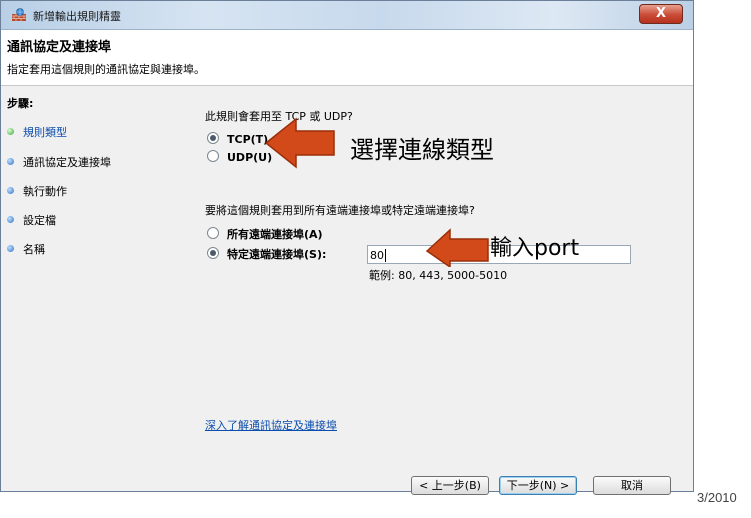 The image size is (751, 518). Describe the element at coordinates (347, 58) in the screenshot. I see `page-header: 通訊協定及連接埠 指定套用這個規則的通訊協定與連接埠。` at that location.